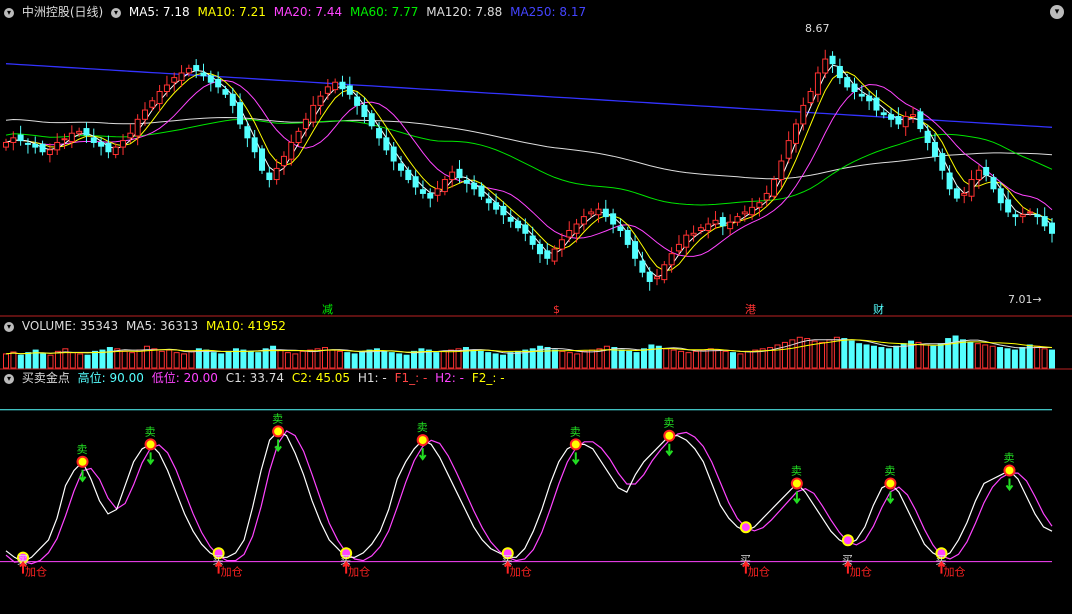 The height and width of the screenshot is (614, 1072). Describe the element at coordinates (745, 527) in the screenshot. I see `buy-dot` at that location.